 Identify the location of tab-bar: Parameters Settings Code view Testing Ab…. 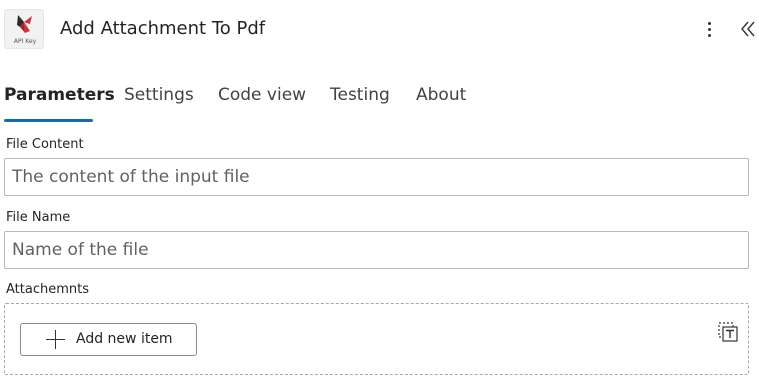
(379, 103).